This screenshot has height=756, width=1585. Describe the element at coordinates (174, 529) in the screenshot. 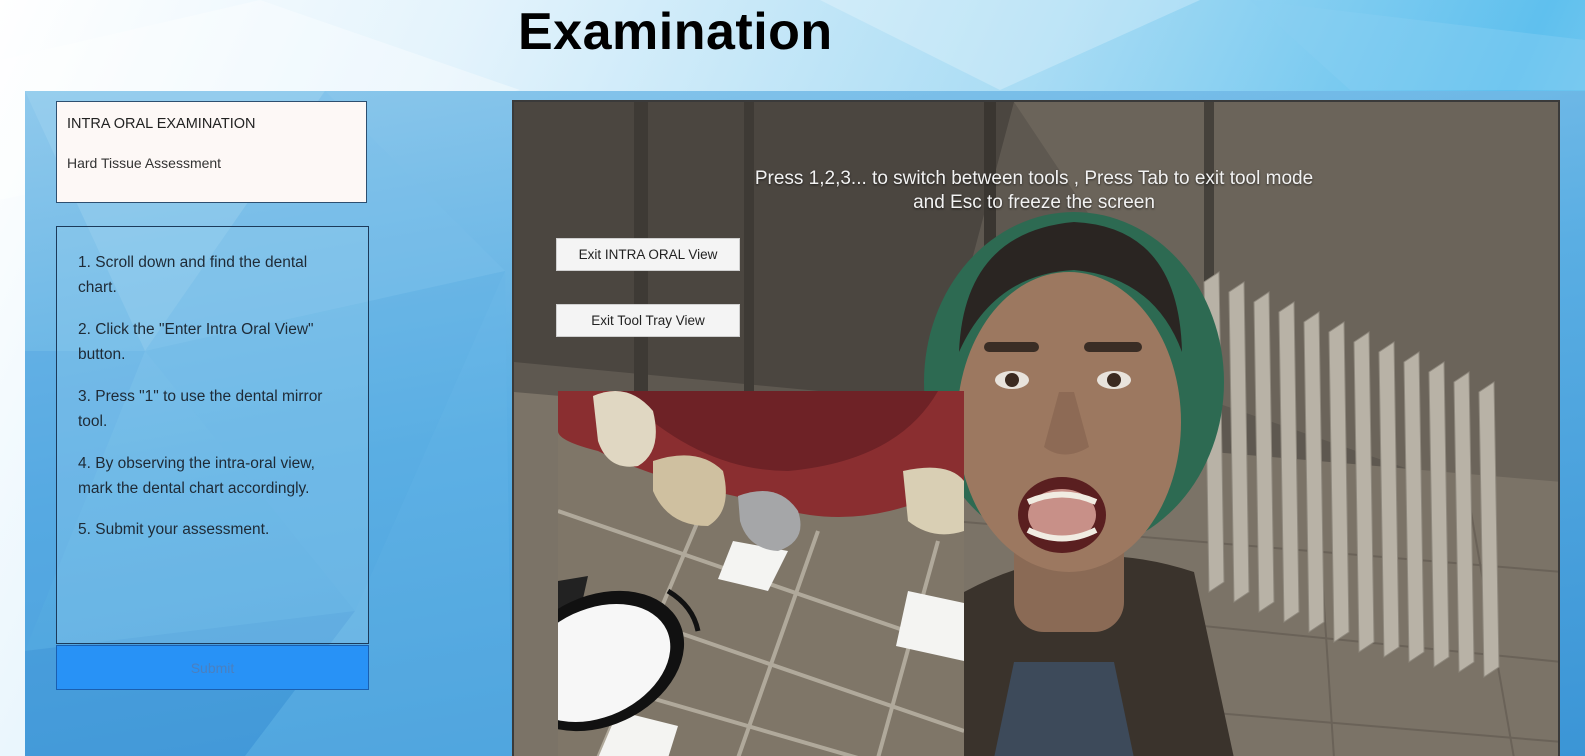

I see `instruction-step: 5. Submit your assessment.` at that location.